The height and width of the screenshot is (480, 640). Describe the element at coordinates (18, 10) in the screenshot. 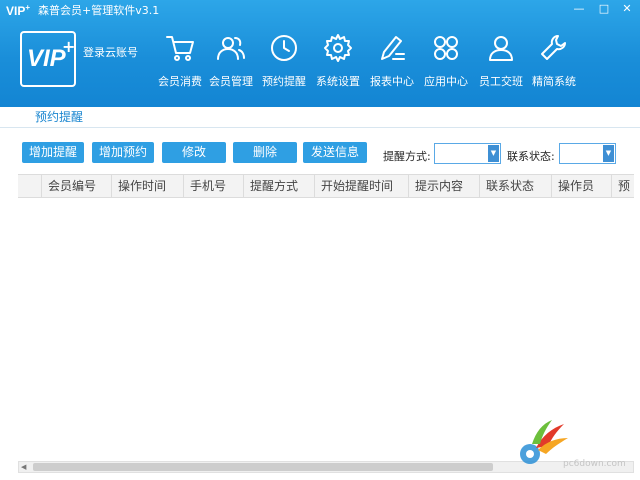

I see `app-mini-logo: VIP+` at that location.